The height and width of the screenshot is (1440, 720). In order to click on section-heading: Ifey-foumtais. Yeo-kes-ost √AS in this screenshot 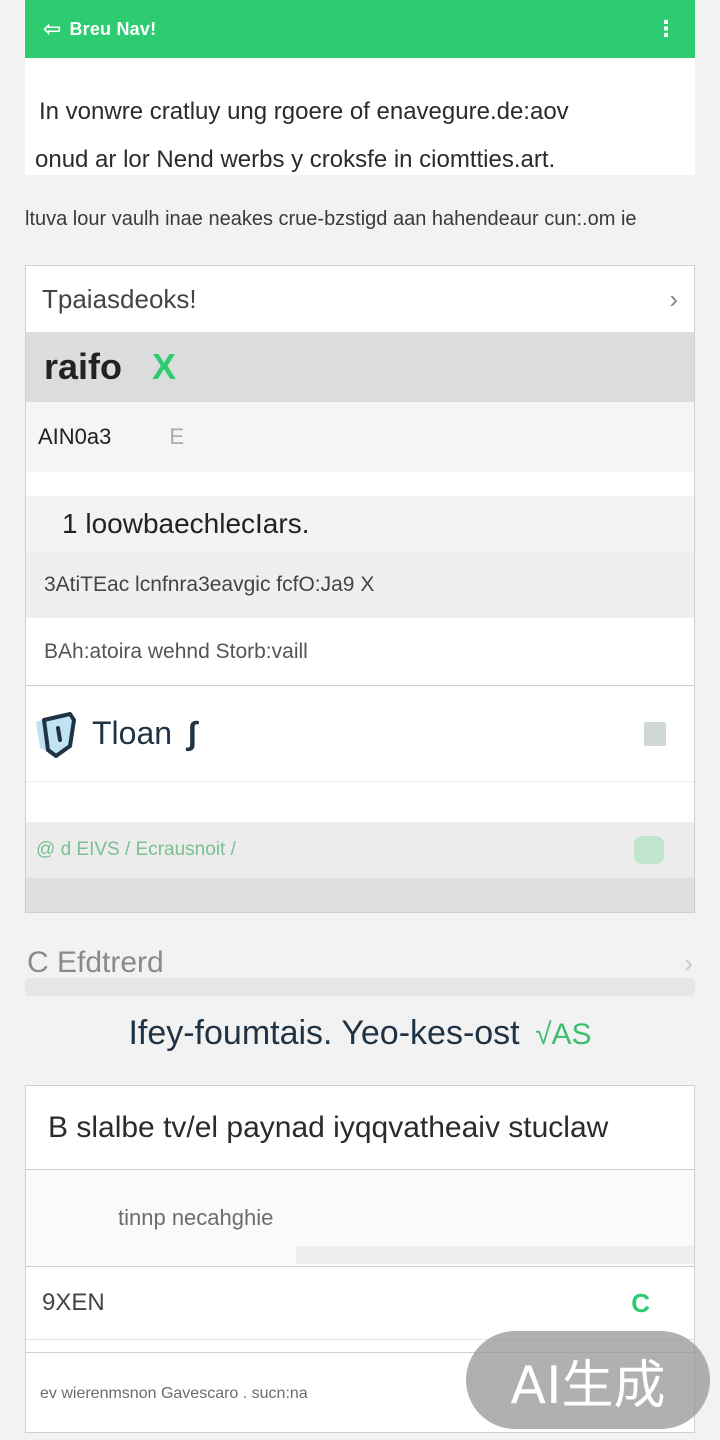, I will do `click(360, 1033)`.